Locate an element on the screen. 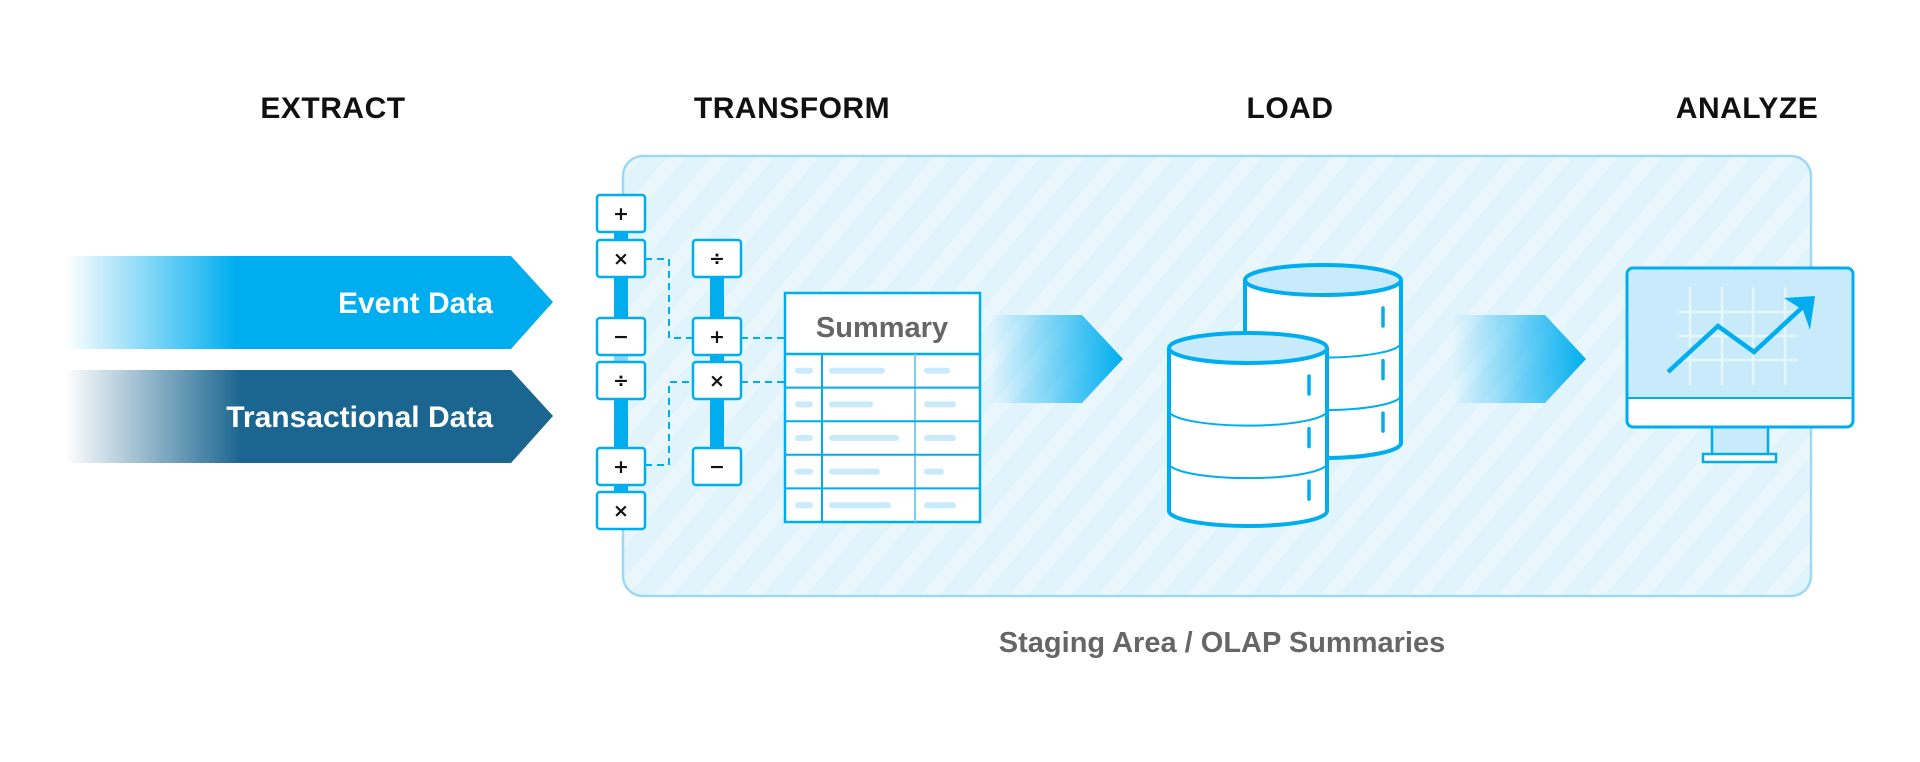 This screenshot has height=762, width=1920. staging-area-caption: Staging Area / OLAP Summaries is located at coordinates (1222, 643).